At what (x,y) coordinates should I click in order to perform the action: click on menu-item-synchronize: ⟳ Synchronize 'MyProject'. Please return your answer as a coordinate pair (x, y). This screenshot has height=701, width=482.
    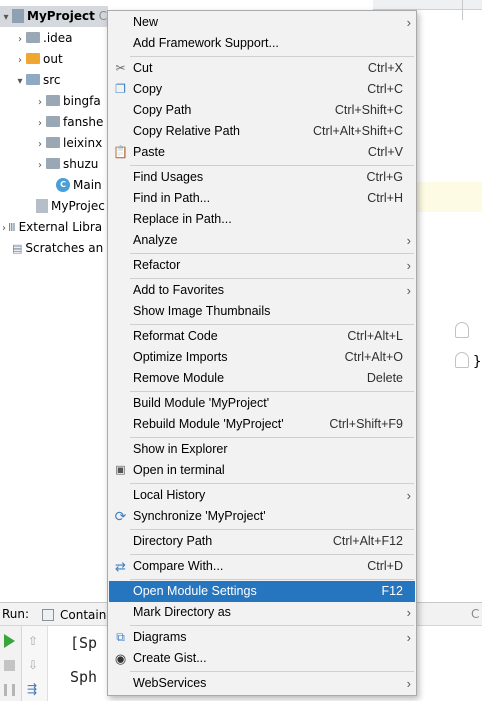
    Looking at the image, I should click on (262, 516).